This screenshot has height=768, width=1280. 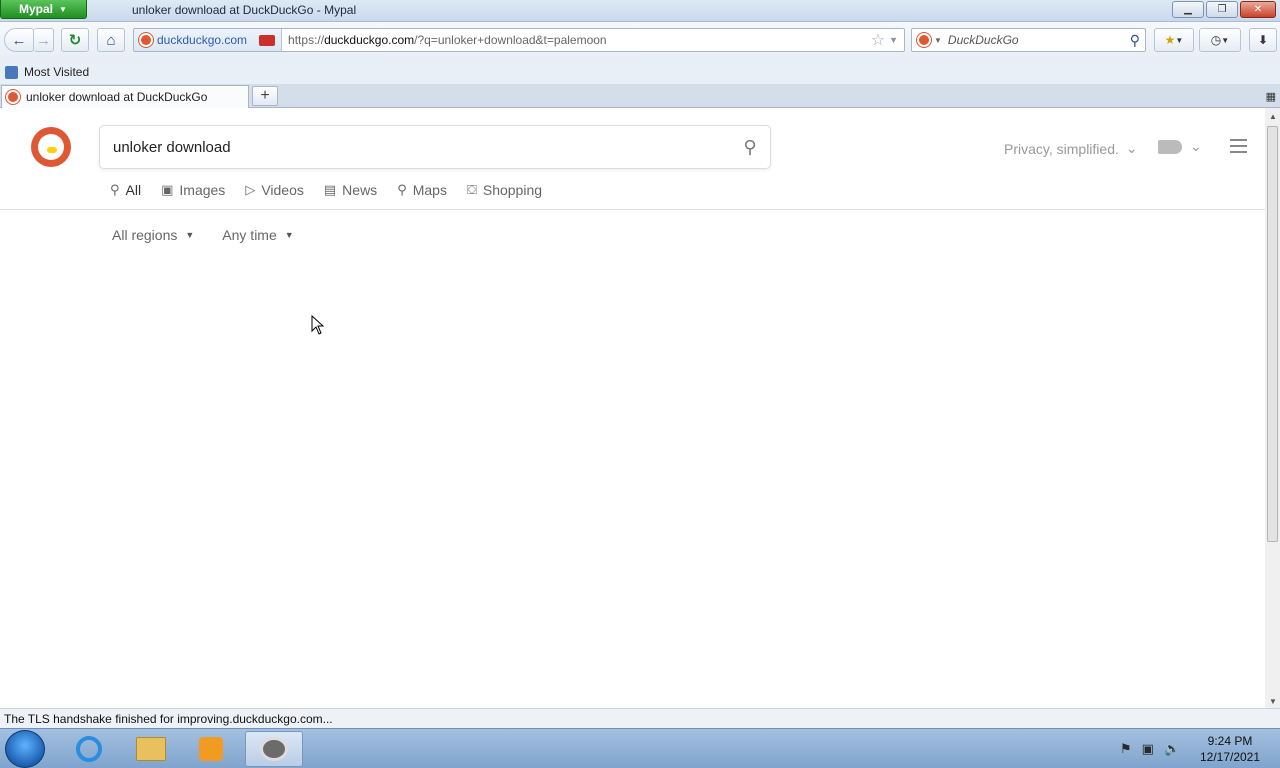 What do you see at coordinates (1258, 9) in the screenshot?
I see `close-button: ✕` at bounding box center [1258, 9].